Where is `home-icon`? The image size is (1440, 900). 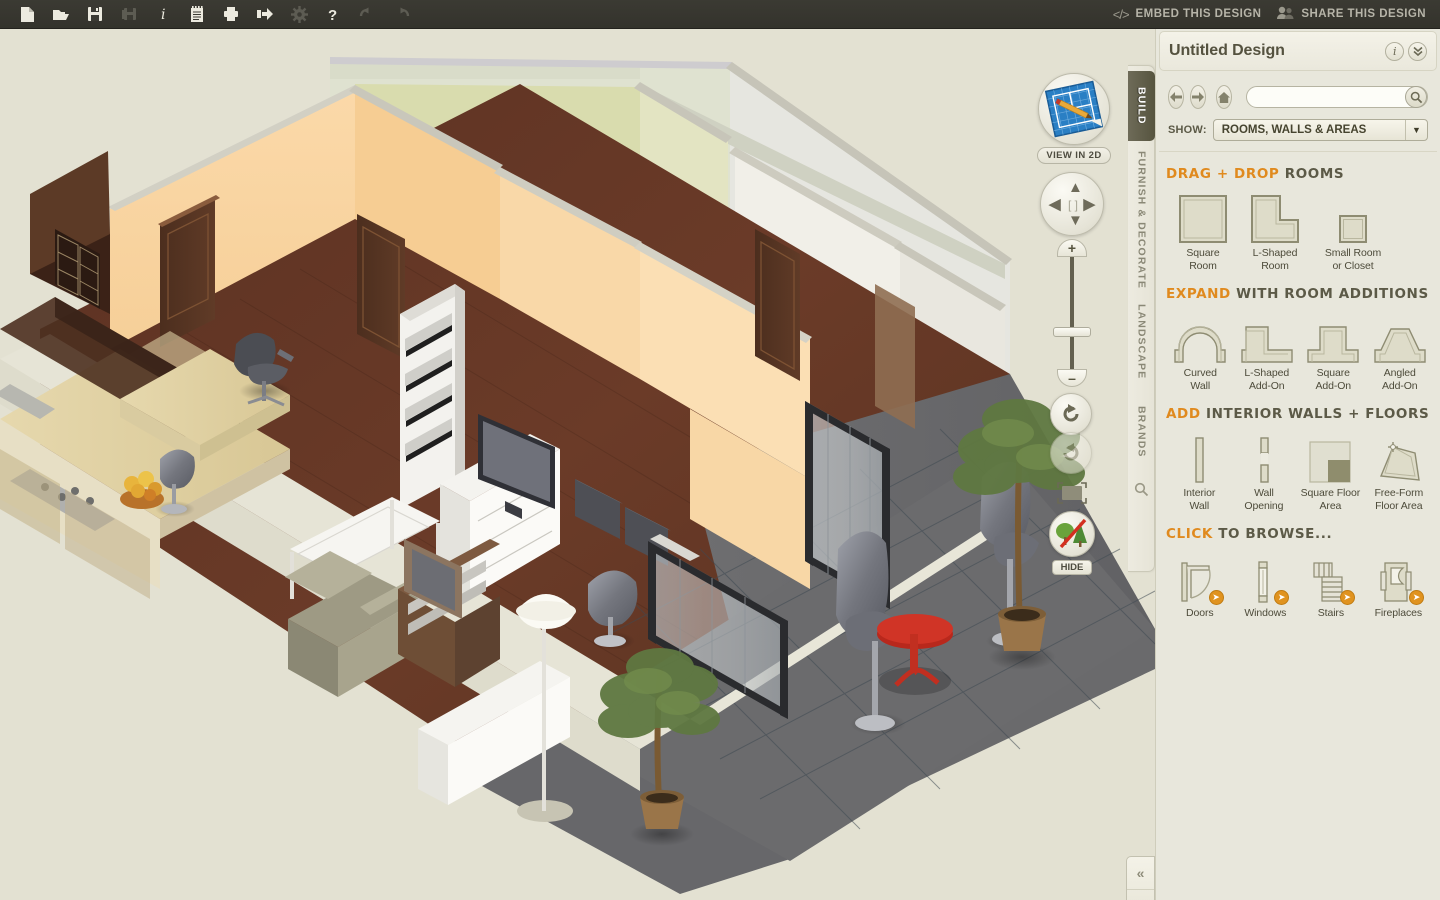 home-icon is located at coordinates (1224, 97).